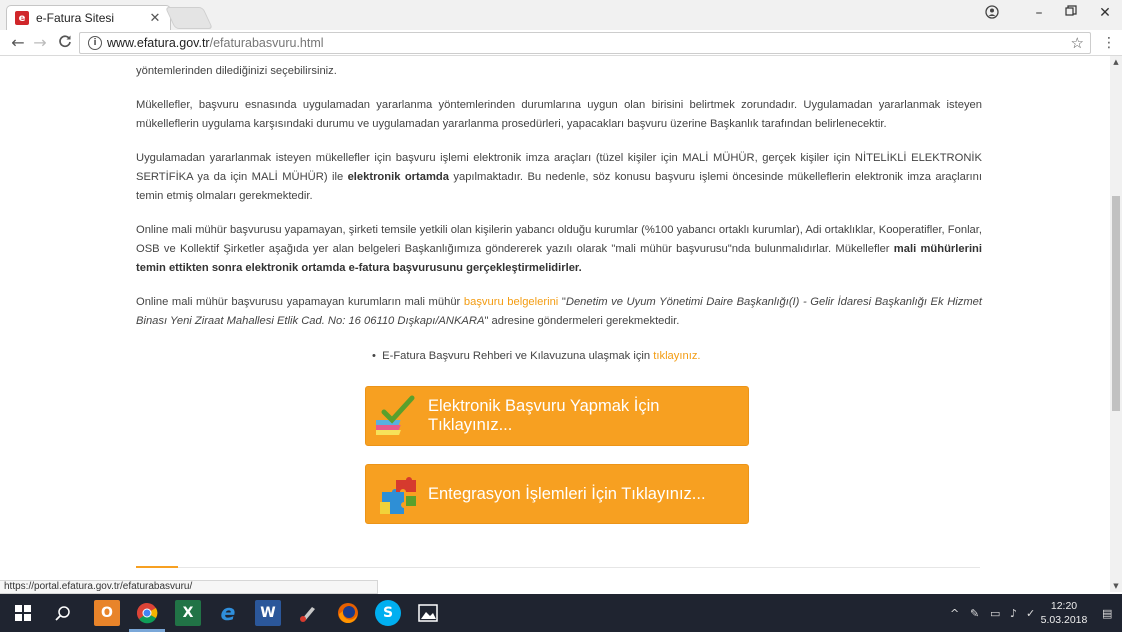 This screenshot has width=1122, height=632. Describe the element at coordinates (65, 43) in the screenshot. I see `reload-icon` at that location.